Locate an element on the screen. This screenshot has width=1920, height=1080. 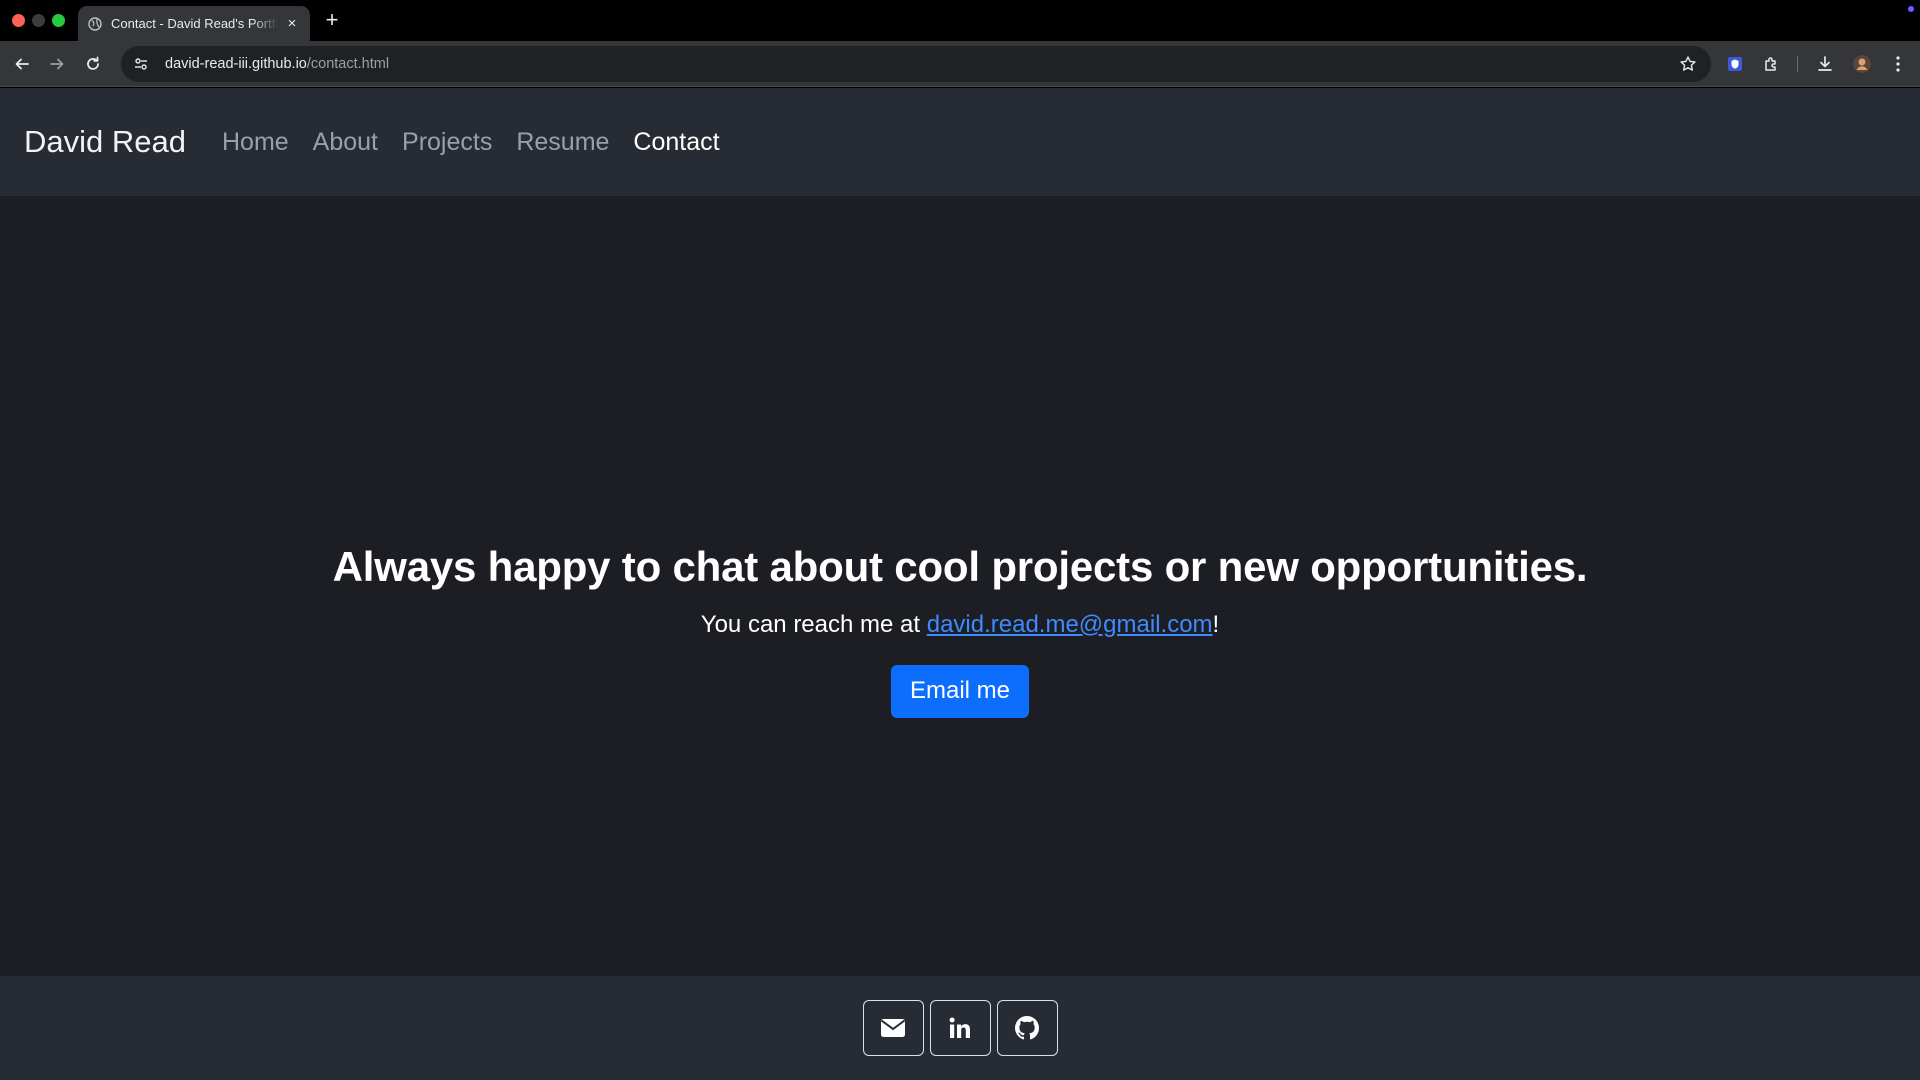
back-arrow-icon is located at coordinates (22, 64).